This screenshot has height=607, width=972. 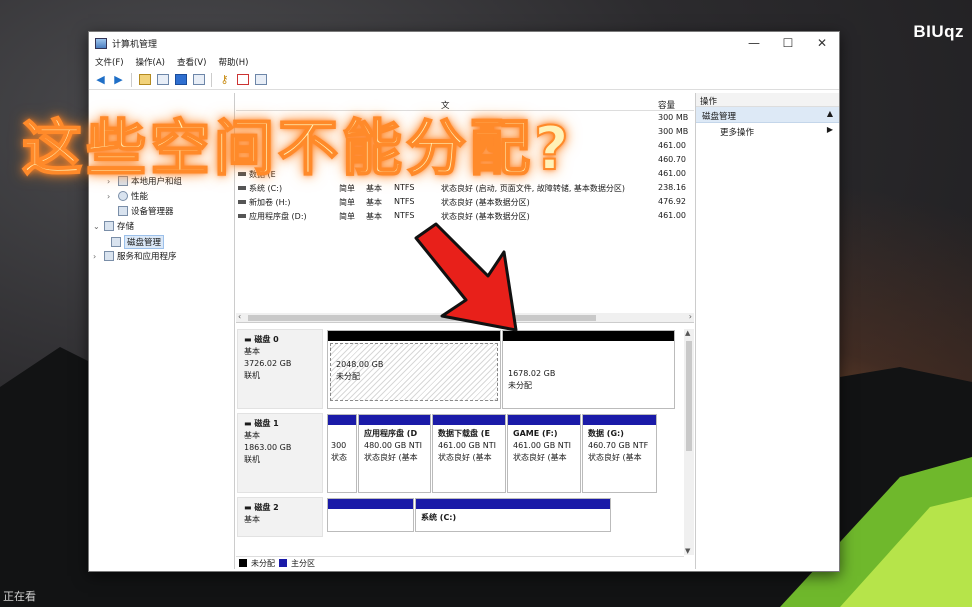 I want to click on disk-status: 联机, so click(x=252, y=375).